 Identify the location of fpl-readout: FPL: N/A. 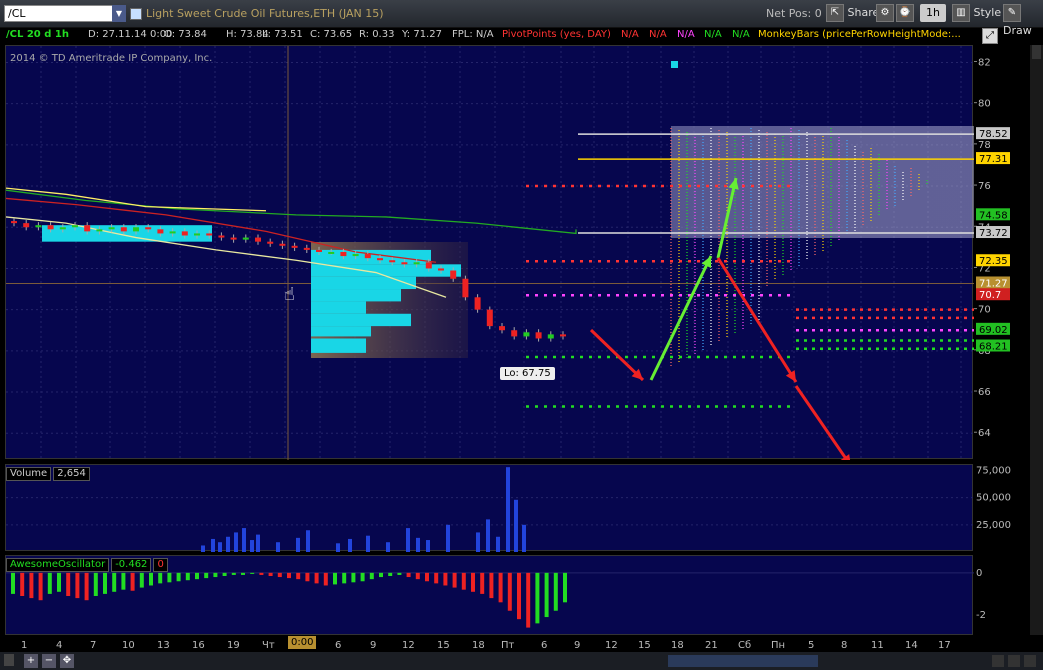
(473, 34).